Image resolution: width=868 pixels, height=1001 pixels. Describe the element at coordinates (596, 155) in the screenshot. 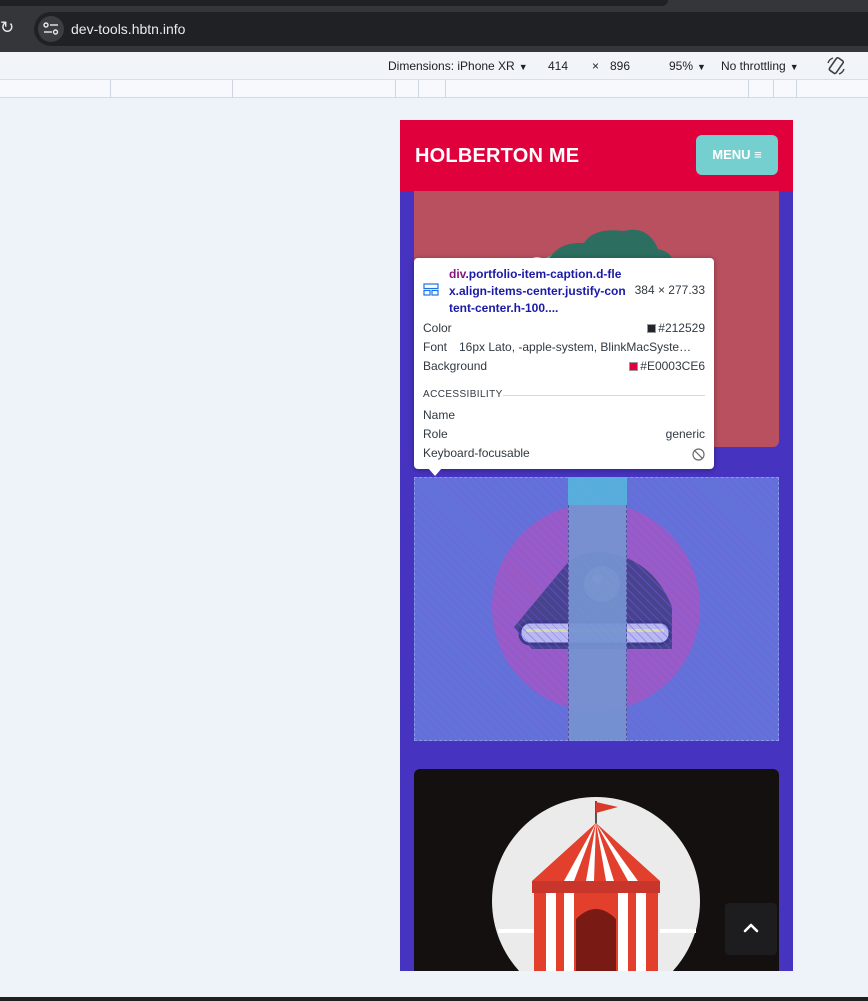

I see `site-navbar: HOLBERTON ME MENU ≡` at that location.